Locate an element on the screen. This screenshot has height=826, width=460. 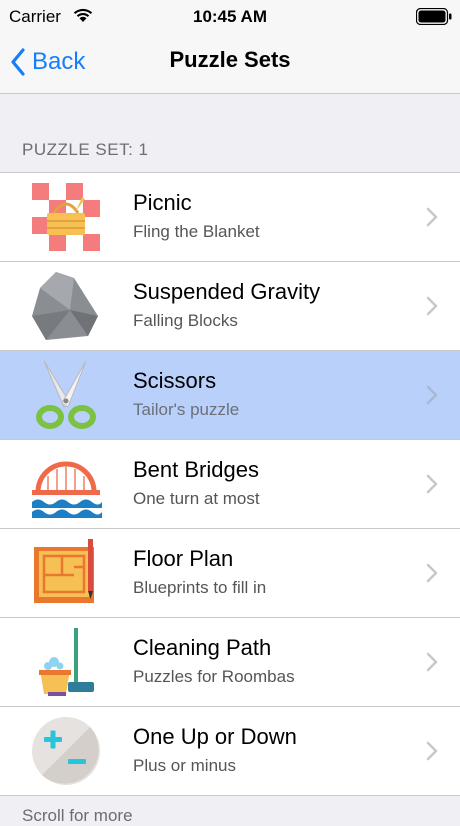
status-bar: Carrier 10:45 AM is located at coordinates (230, 17).